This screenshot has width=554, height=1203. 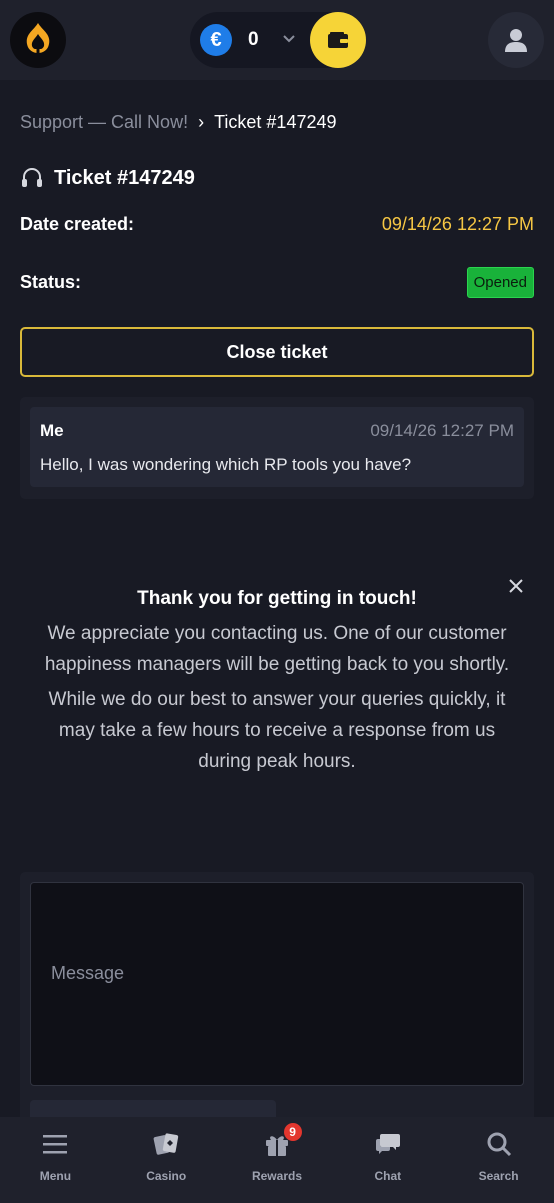 I want to click on breadcrumb-current: Ticket #147249, so click(x=275, y=122).